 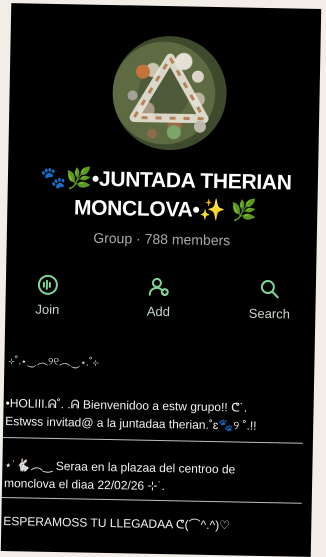 I want to click on description-line5: ESPERAMOSS TU LLEGADAA ᕦ(⌒^.^)♡, so click(x=117, y=523).